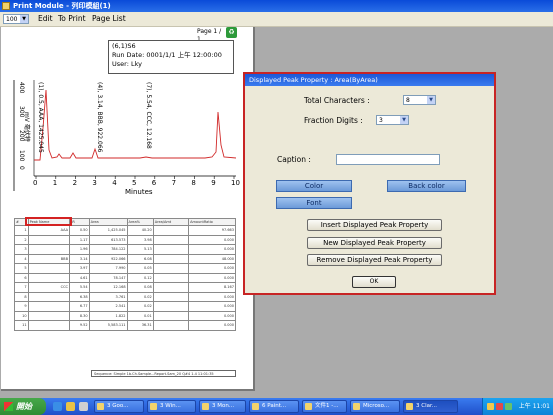 This screenshot has width=553, height=415. I want to click on table-cell: 9, so click(21, 306).